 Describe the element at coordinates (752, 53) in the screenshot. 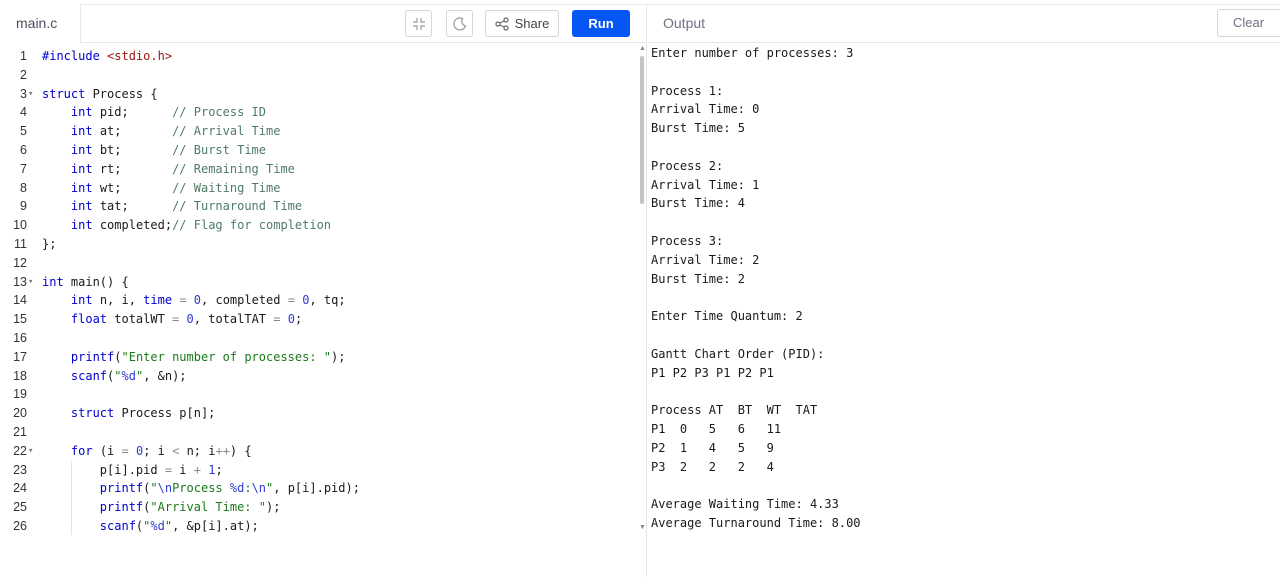

I see `output-line: Enter number of processes: 3` at that location.